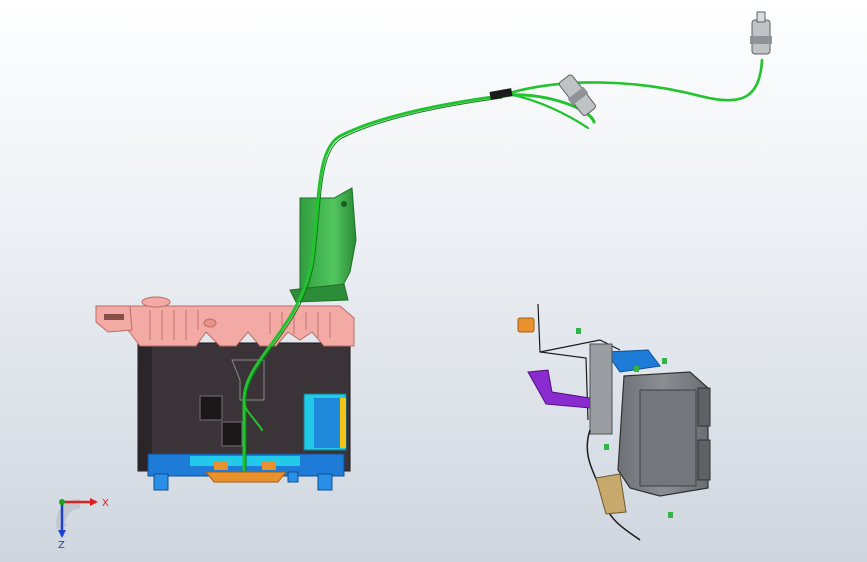  Describe the element at coordinates (704, 407) in the screenshot. I see `ecu-connector-top` at that location.